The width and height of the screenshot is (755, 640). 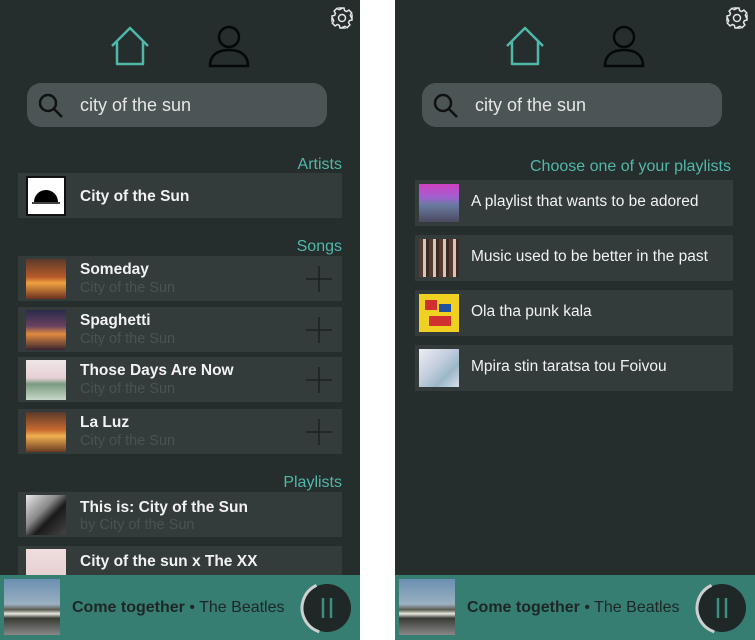 I want to click on playlist-title: City of the sun x The XX, so click(x=169, y=561).